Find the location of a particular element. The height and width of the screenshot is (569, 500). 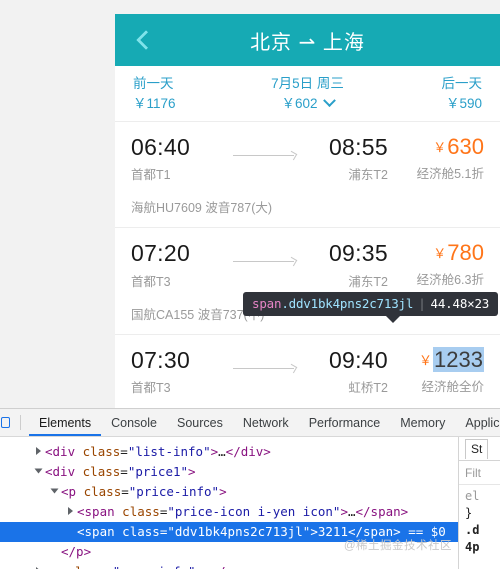

price-block: ￥1233 经济舱全价 is located at coordinates (436, 370).